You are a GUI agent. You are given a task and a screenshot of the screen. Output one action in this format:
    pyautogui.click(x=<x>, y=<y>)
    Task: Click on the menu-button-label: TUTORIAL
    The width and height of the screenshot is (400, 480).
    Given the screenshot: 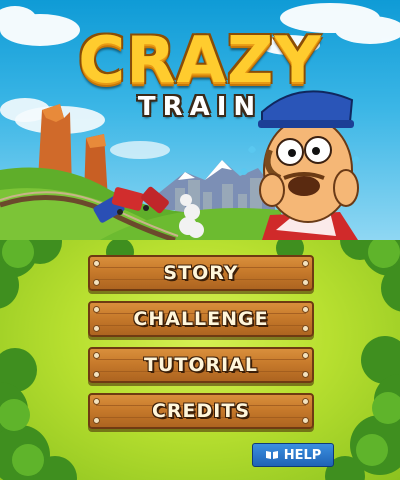 What is the action you would take?
    pyautogui.click(x=200, y=365)
    